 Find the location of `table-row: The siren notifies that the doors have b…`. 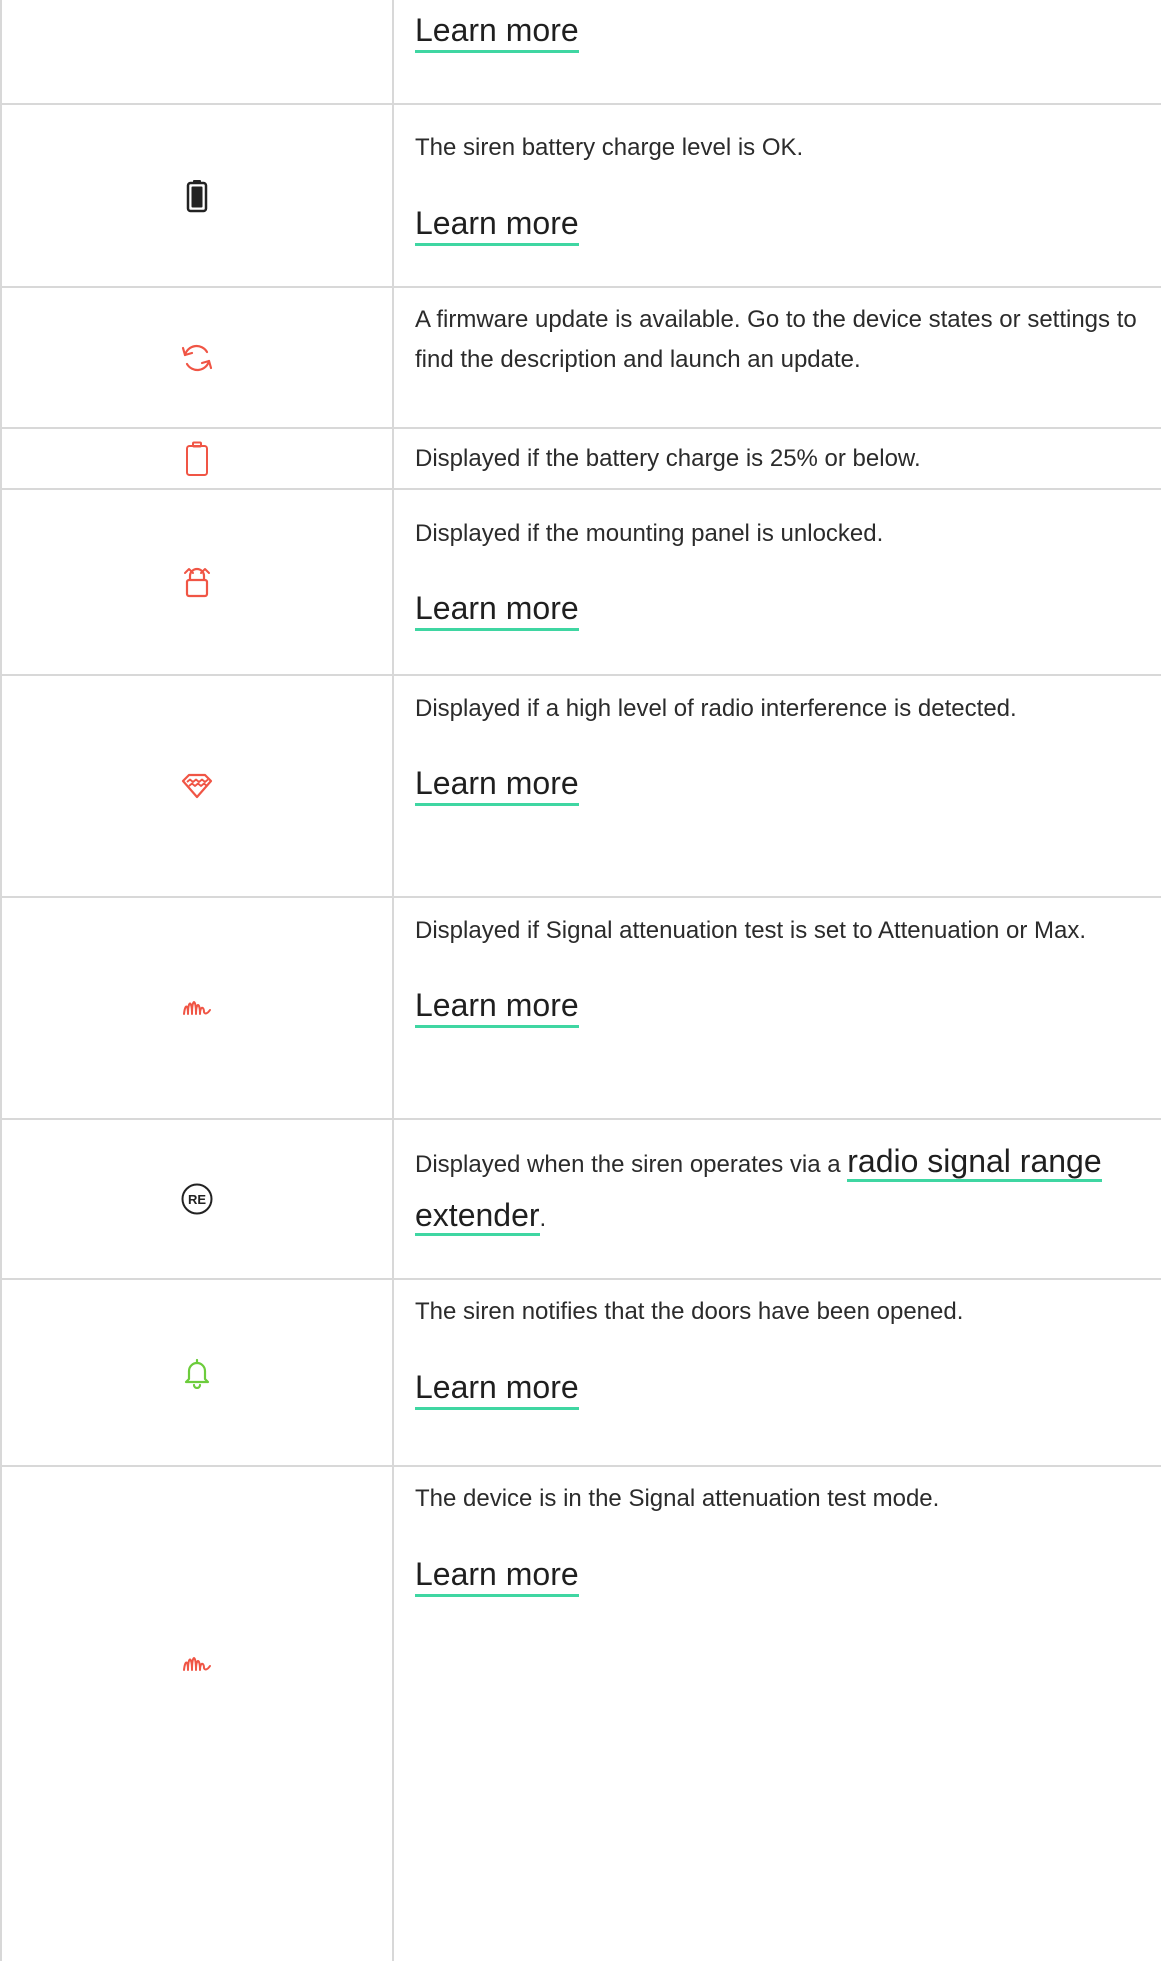

table-row: The siren notifies that the doors have b… is located at coordinates (580, 1373).